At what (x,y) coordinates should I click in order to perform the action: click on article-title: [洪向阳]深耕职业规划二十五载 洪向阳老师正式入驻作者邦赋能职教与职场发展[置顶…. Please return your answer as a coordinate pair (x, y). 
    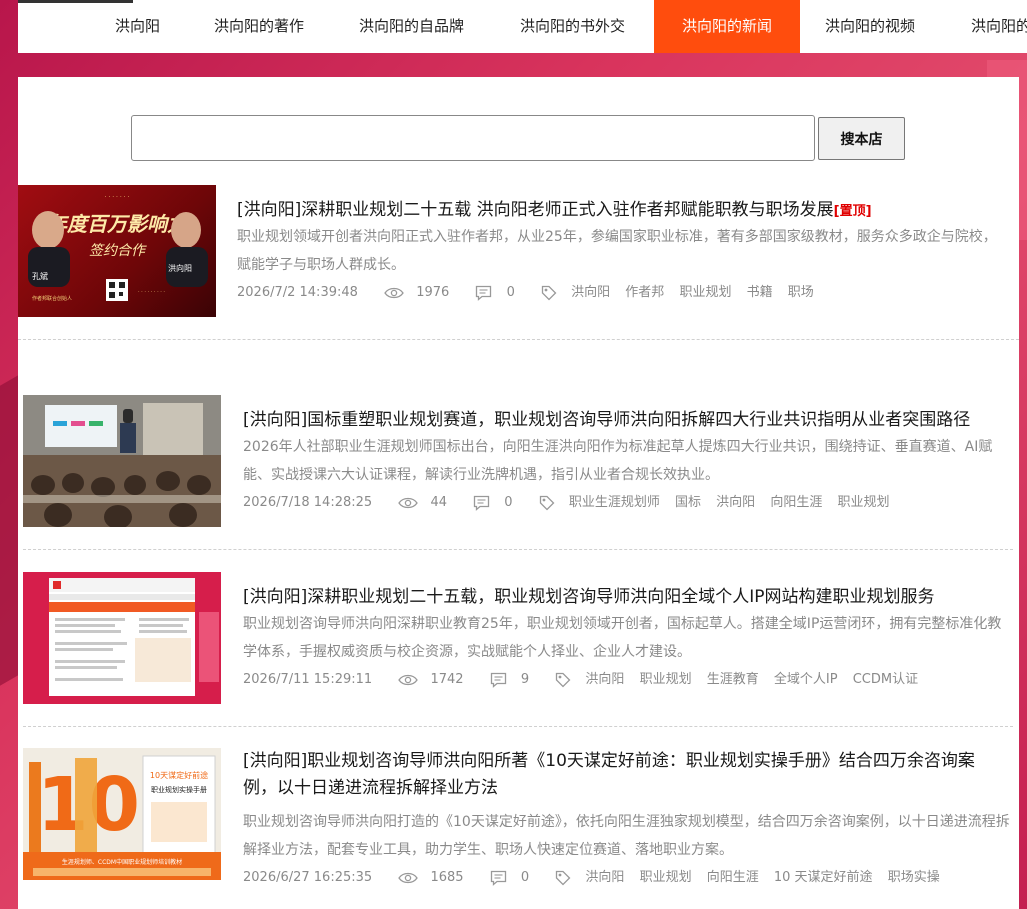
    Looking at the image, I should click on (554, 211).